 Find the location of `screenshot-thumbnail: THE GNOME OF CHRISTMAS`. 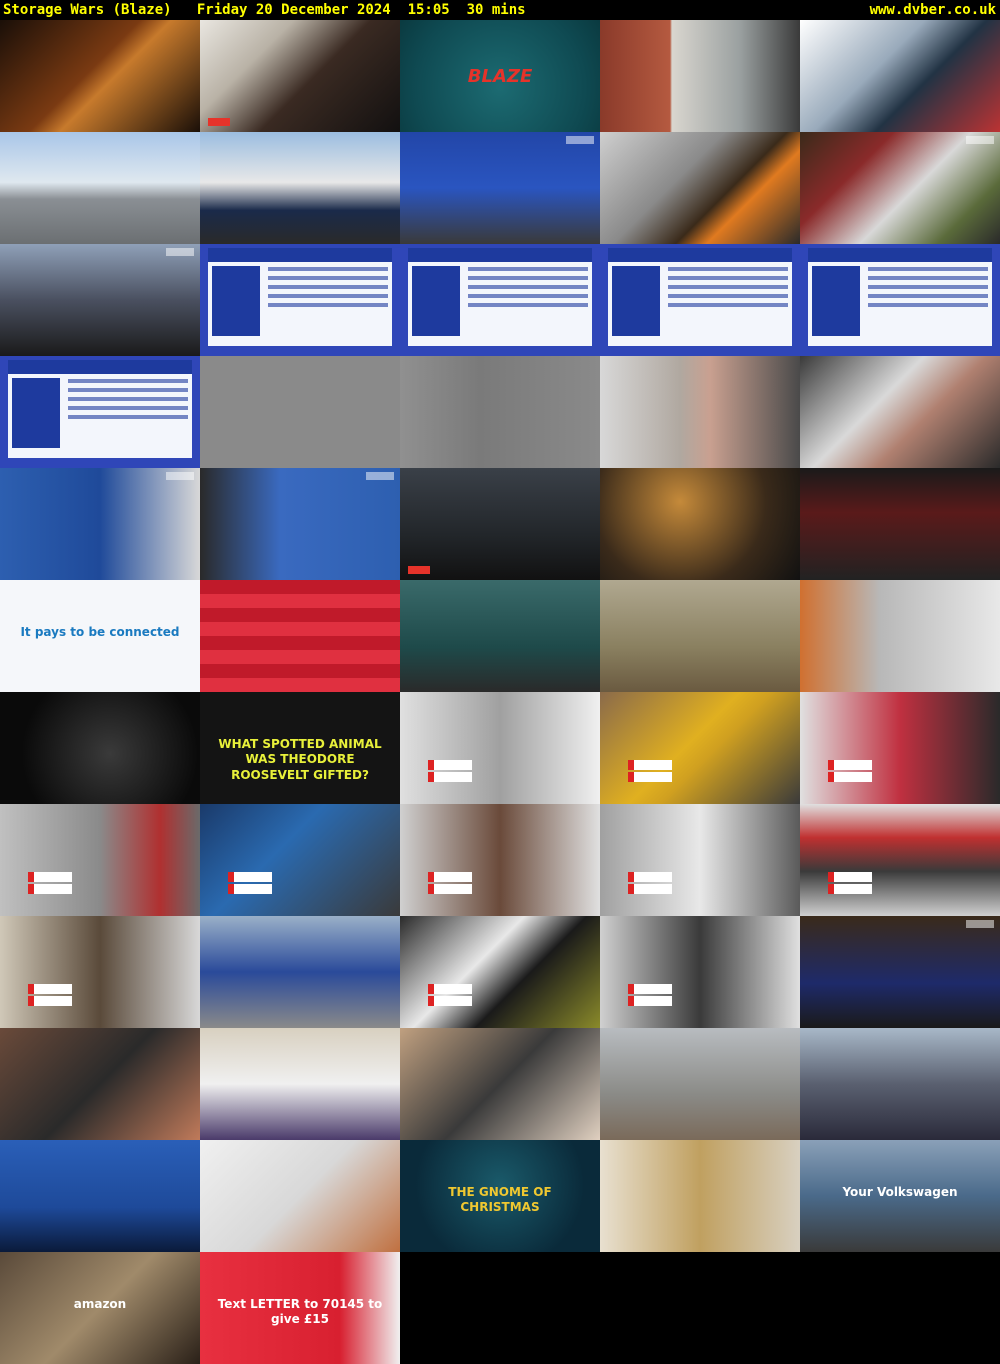

screenshot-thumbnail: THE GNOME OF CHRISTMAS is located at coordinates (500, 1196).